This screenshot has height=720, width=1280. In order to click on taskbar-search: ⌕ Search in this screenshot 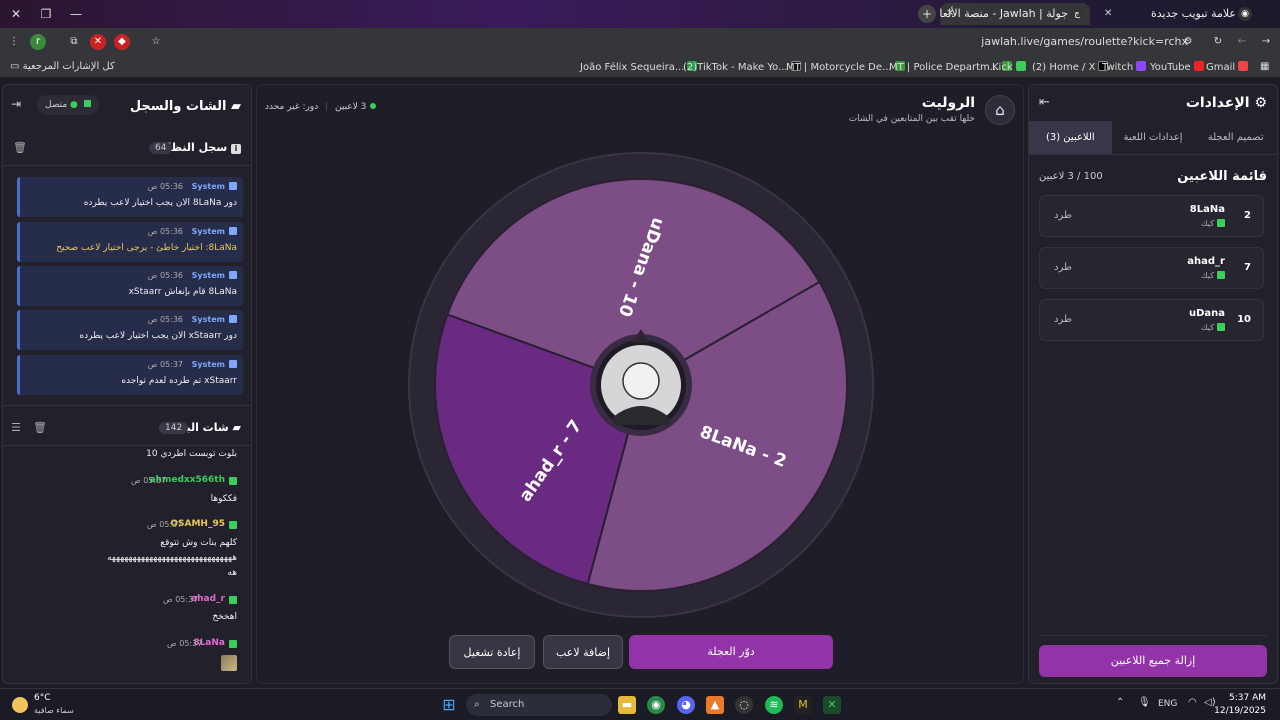, I will do `click(539, 705)`.